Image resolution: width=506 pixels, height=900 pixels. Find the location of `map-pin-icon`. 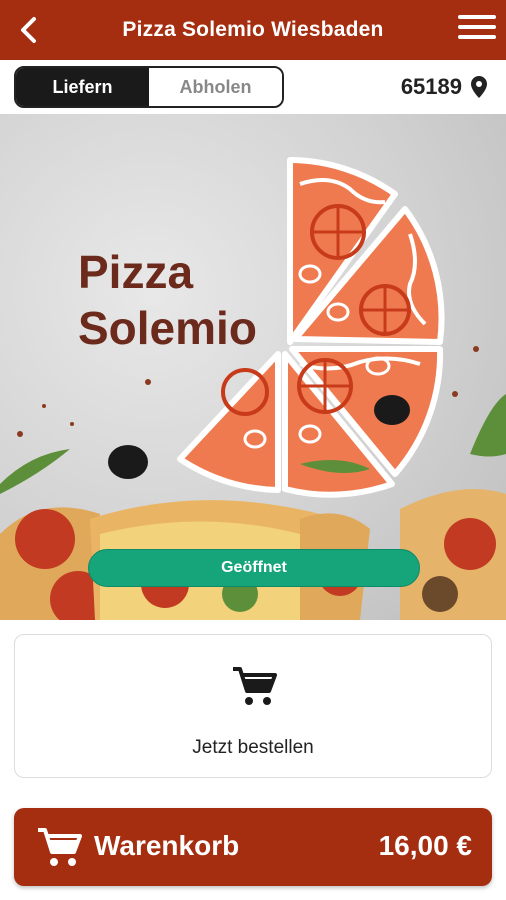

map-pin-icon is located at coordinates (479, 87).